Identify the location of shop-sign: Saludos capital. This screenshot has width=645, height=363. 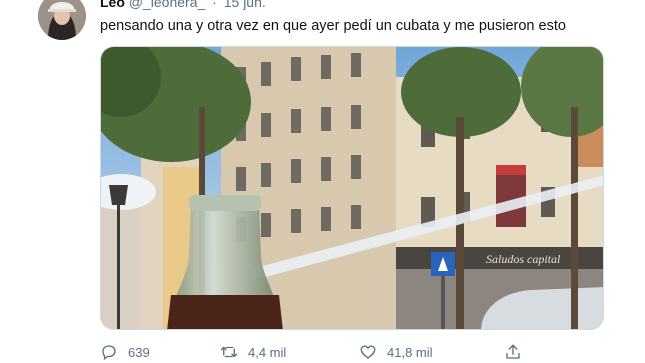
(523, 259).